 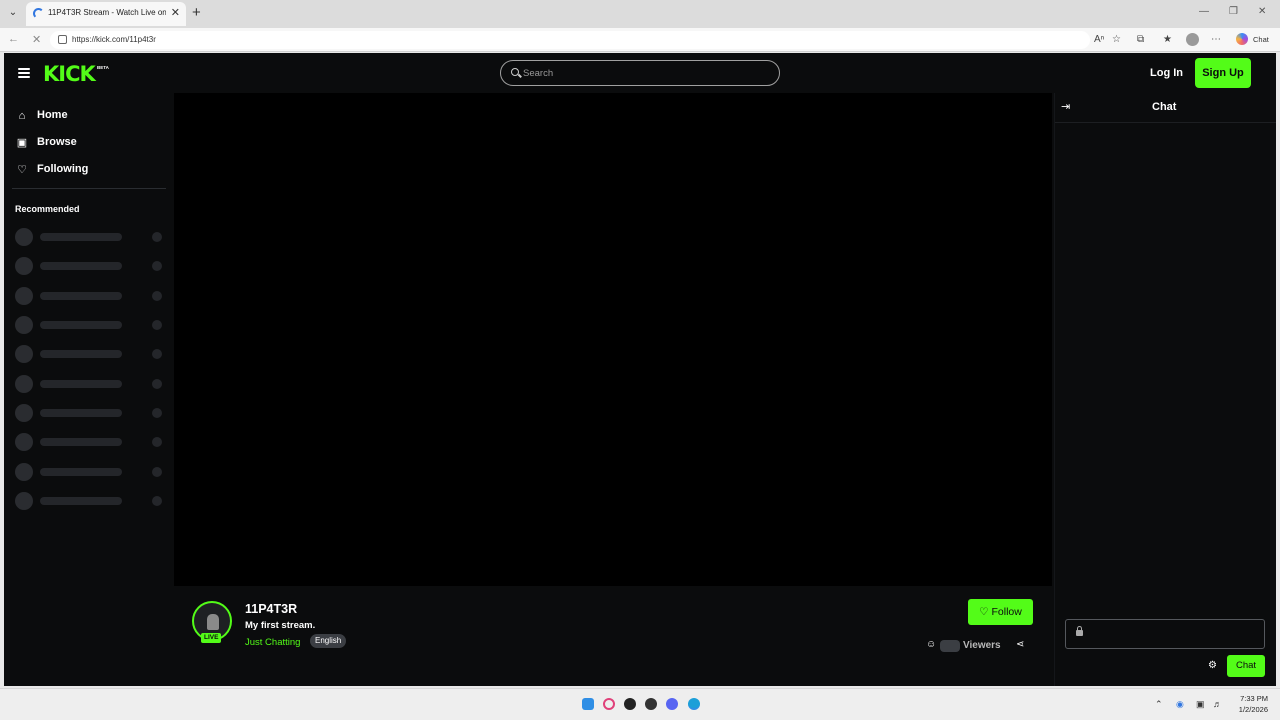 I want to click on search-placeholder: Search, so click(x=538, y=73).